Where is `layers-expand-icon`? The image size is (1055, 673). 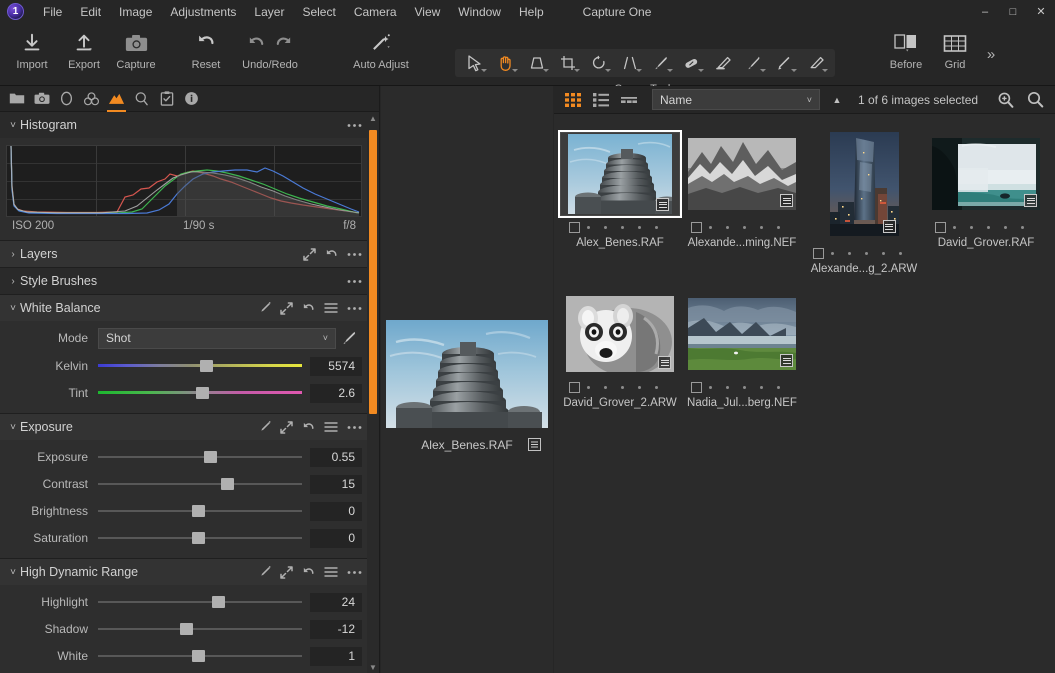
layers-expand-icon is located at coordinates (309, 254).